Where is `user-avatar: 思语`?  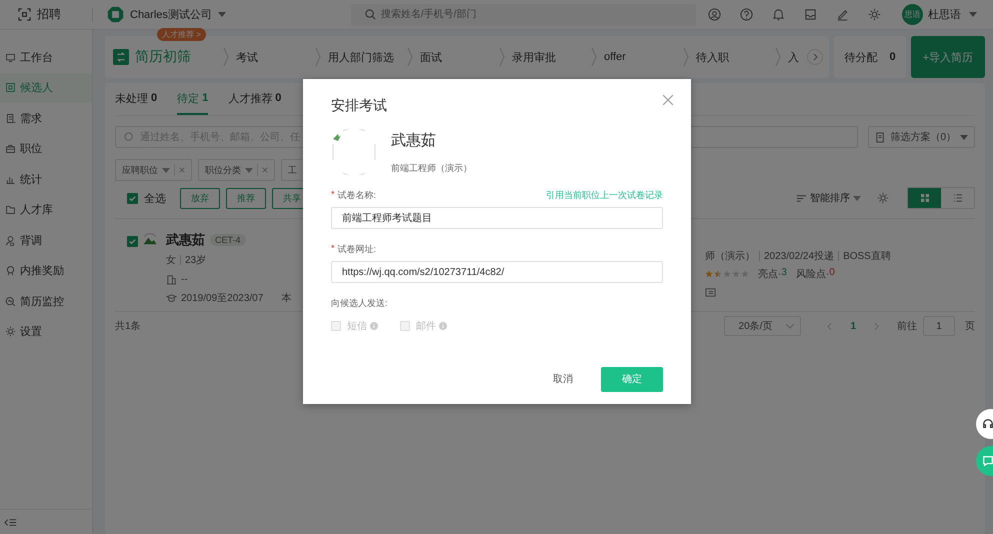 user-avatar: 思语 is located at coordinates (912, 14).